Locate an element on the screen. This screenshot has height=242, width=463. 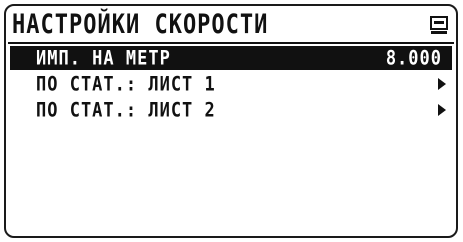
menu-item-label: ПО СТАТ.: ЛИСТ 2 is located at coordinates (126, 110).